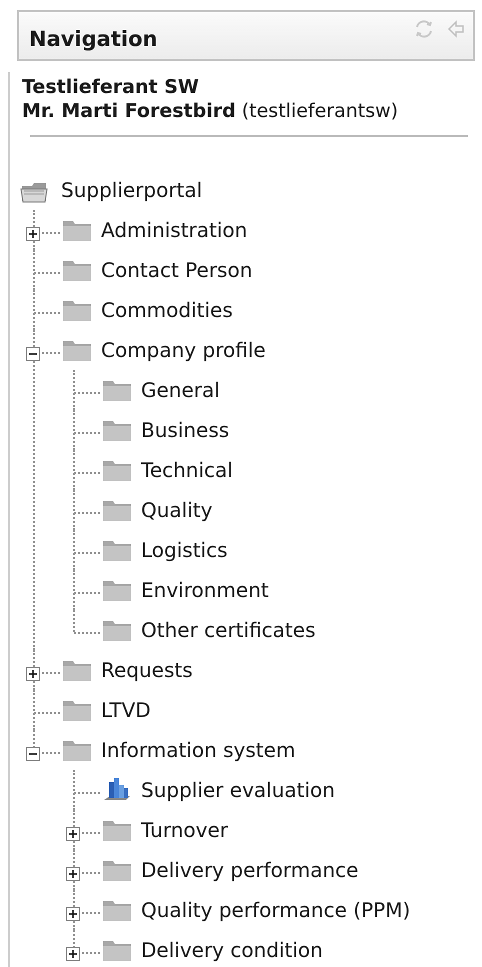 This screenshot has height=967, width=482. Describe the element at coordinates (184, 550) in the screenshot. I see `tree-item: Logistics` at that location.